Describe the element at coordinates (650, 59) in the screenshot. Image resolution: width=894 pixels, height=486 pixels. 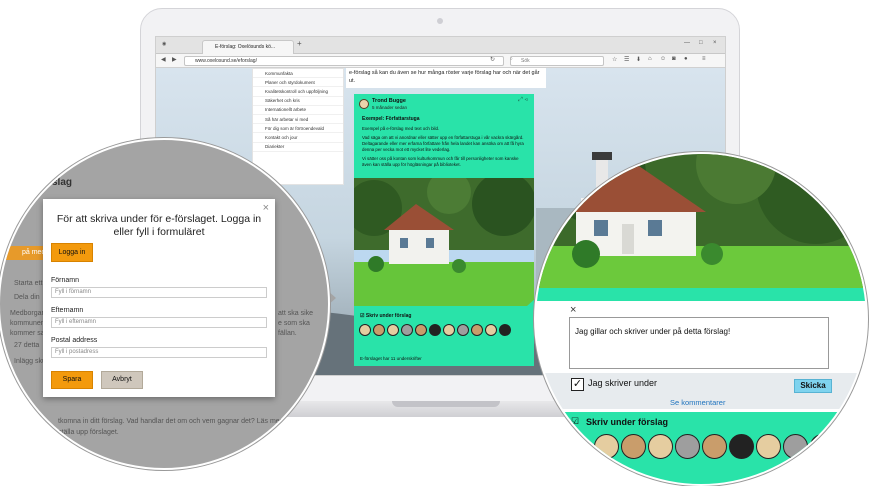
I see `home-icon: ⌂` at that location.